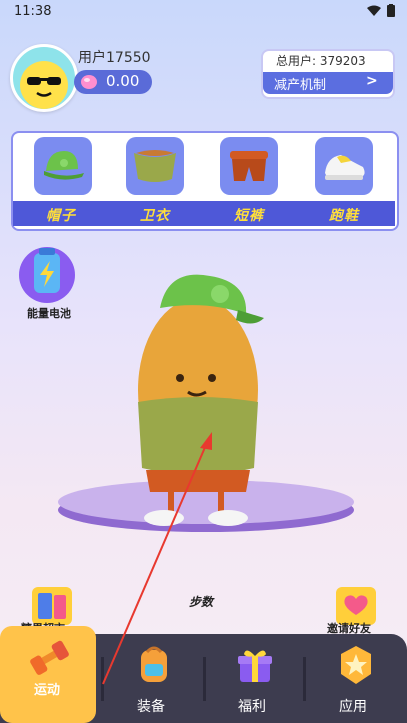 Image resolution: width=407 pixels, height=723 pixels. What do you see at coordinates (155, 216) in the screenshot?
I see `equipment-label-hoodie: 卫衣` at bounding box center [155, 216].